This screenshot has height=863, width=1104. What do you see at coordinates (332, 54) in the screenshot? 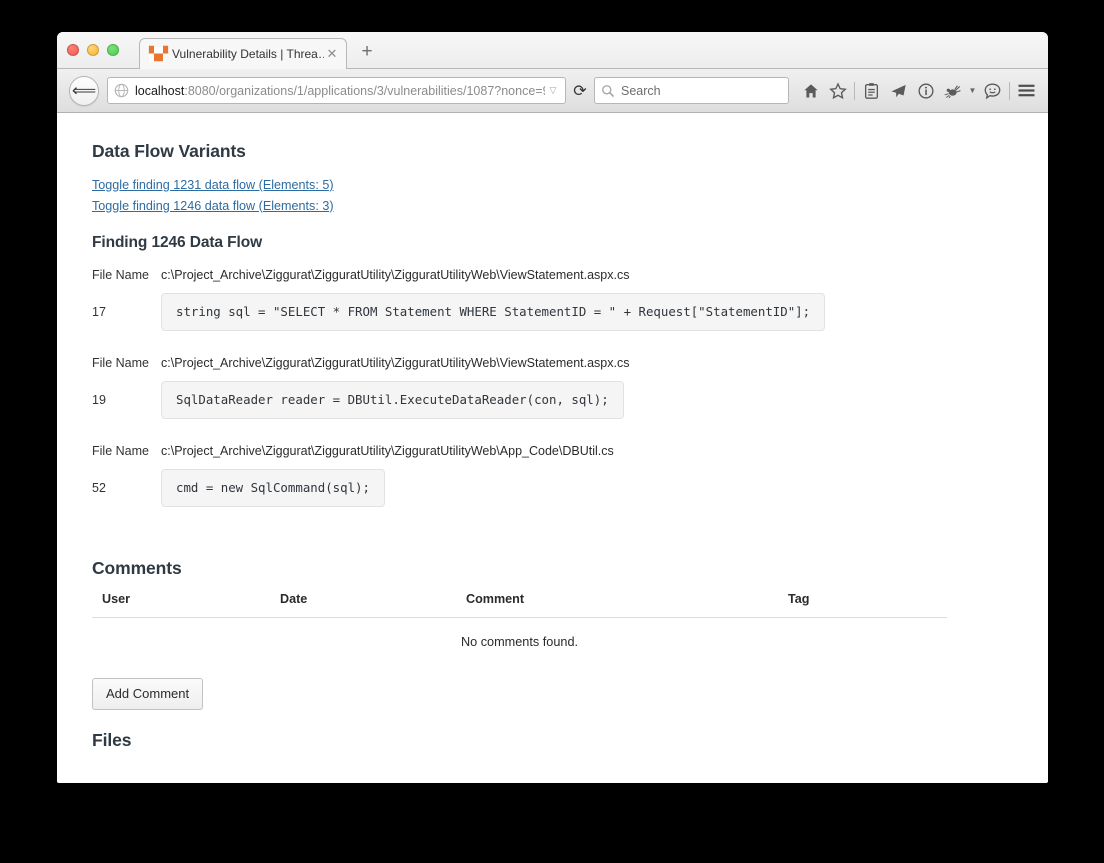
I see `close-icon: ✕` at bounding box center [332, 54].